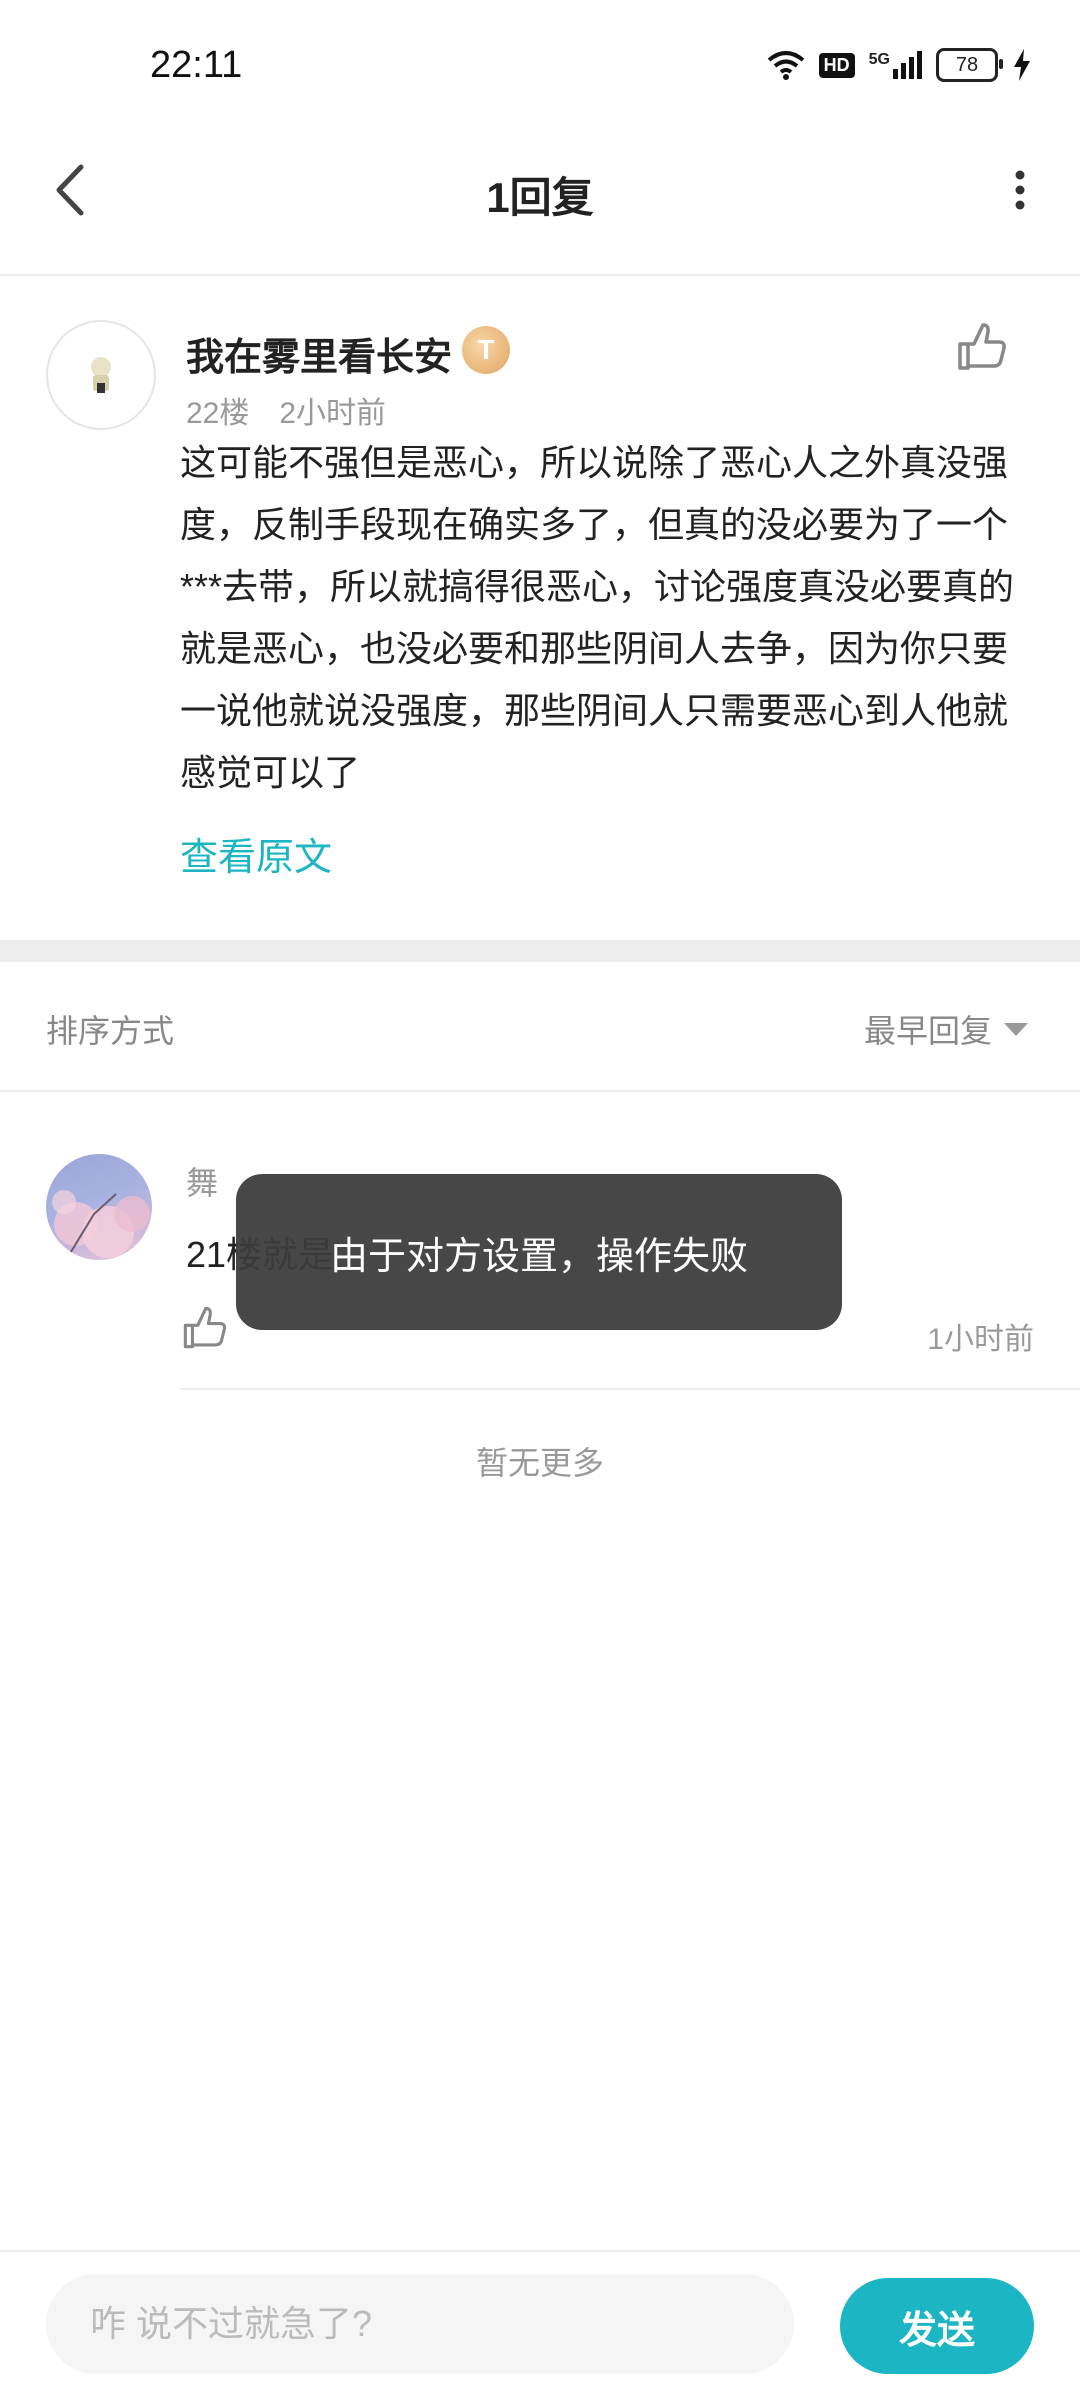 The height and width of the screenshot is (2402, 1080). Describe the element at coordinates (256, 853) in the screenshot. I see `view-original-link: 查看原文` at that location.